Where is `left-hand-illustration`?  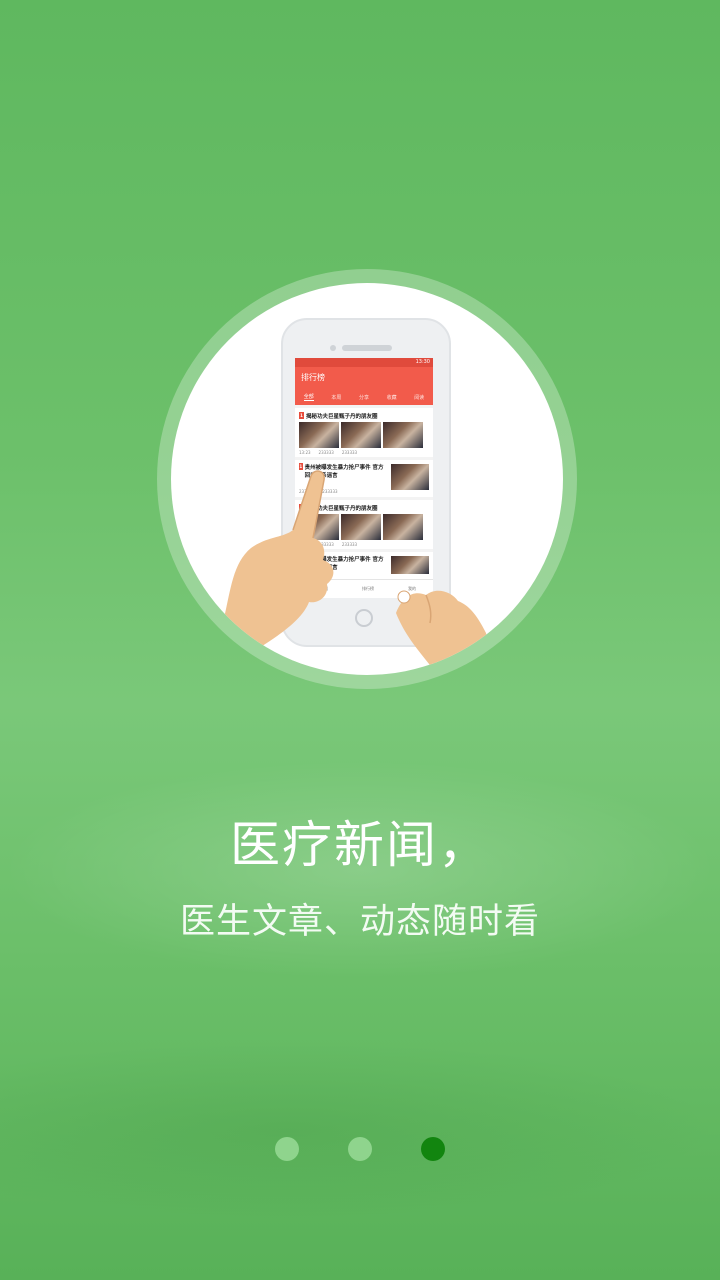
left-hand-illustration is located at coordinates (278, 559).